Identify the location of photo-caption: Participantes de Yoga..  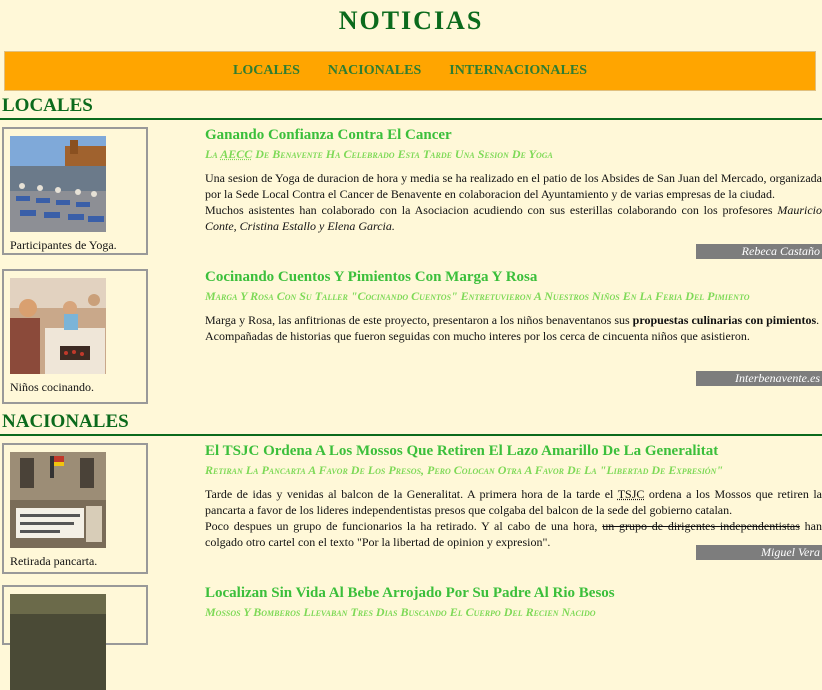
(63, 245).